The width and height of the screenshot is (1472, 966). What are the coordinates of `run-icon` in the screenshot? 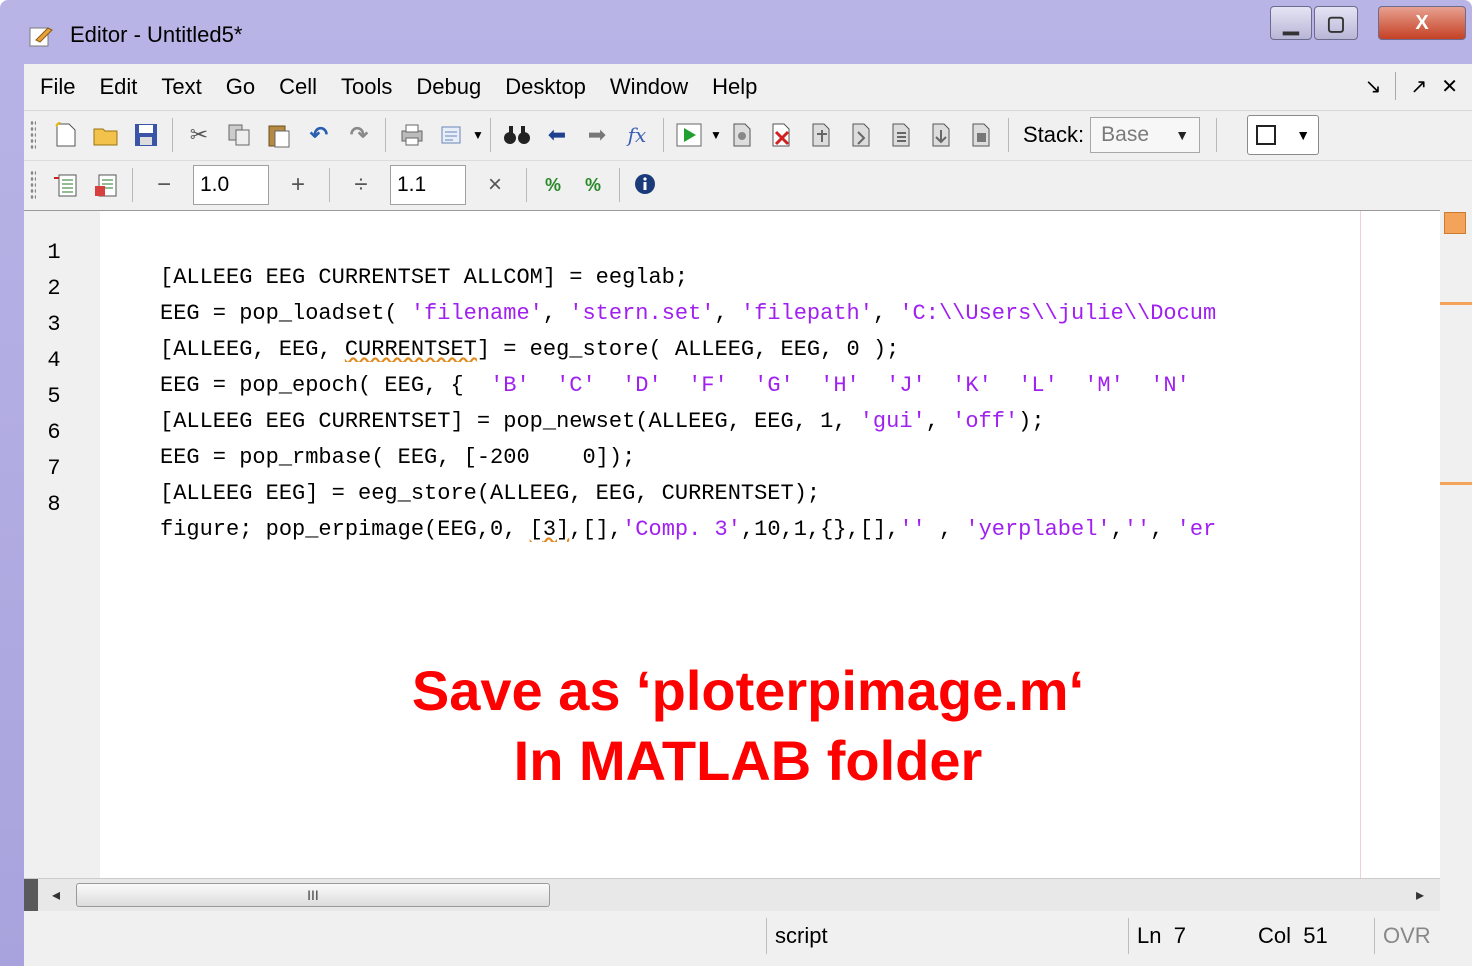 It's located at (690, 135).